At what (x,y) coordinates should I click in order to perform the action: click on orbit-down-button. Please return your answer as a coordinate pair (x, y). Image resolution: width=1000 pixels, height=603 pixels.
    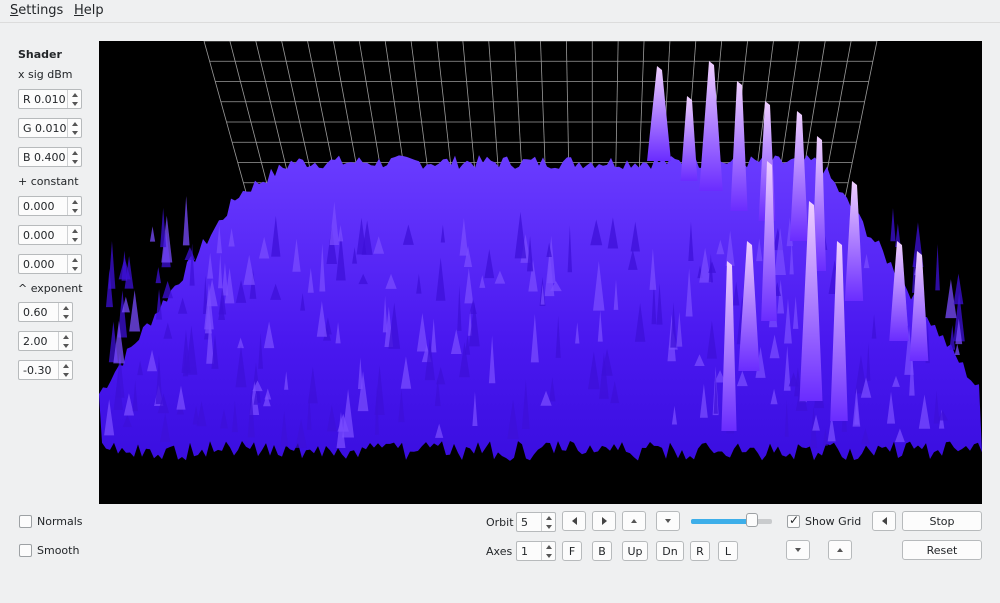
    Looking at the image, I should click on (668, 521).